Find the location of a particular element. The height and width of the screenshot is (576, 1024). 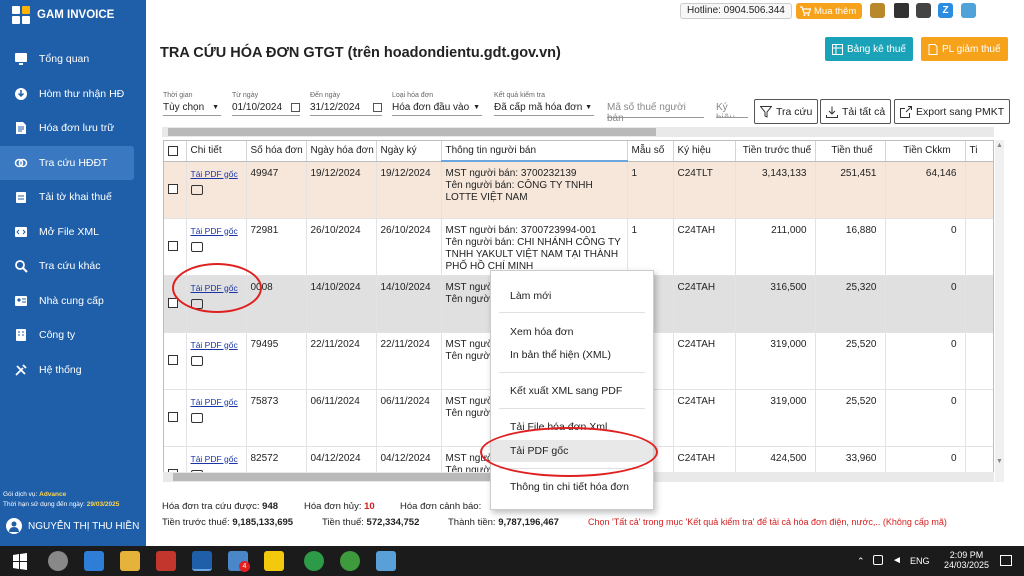

from-date-input: 01/10/2024 is located at coordinates (266, 108).